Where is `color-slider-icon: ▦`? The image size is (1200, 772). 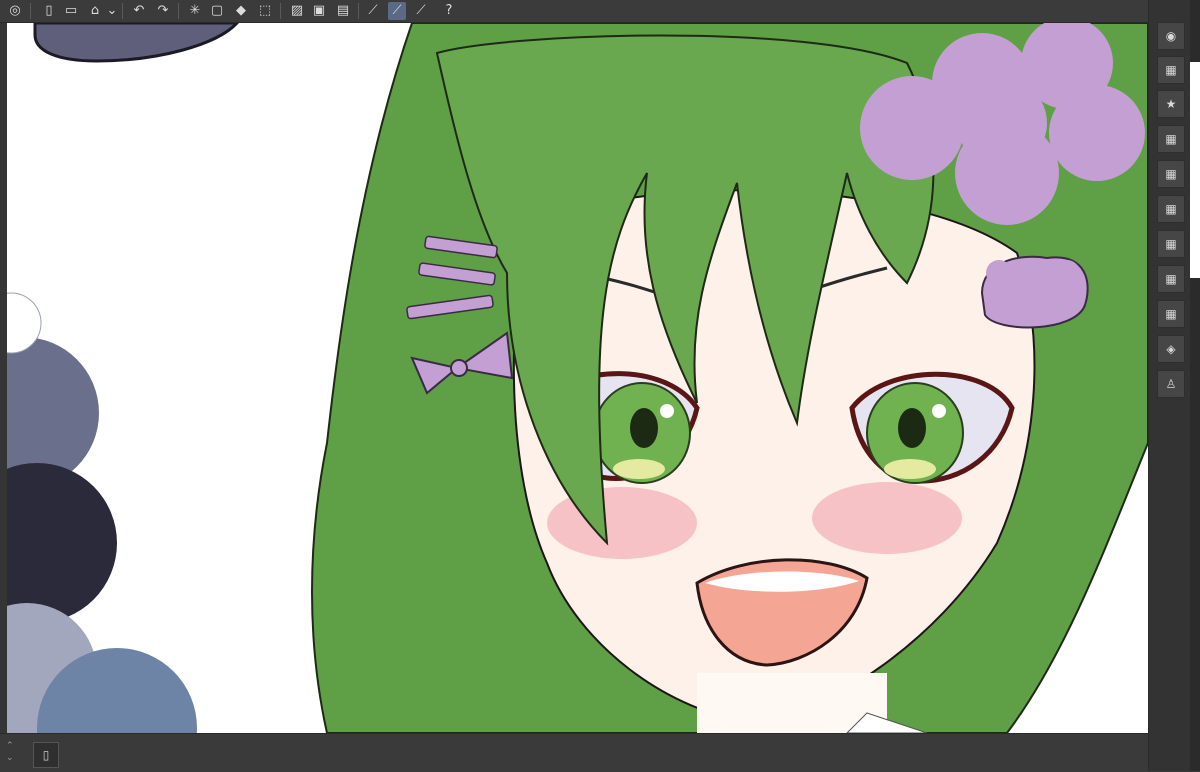
color-slider-icon: ▦ is located at coordinates (1171, 174).